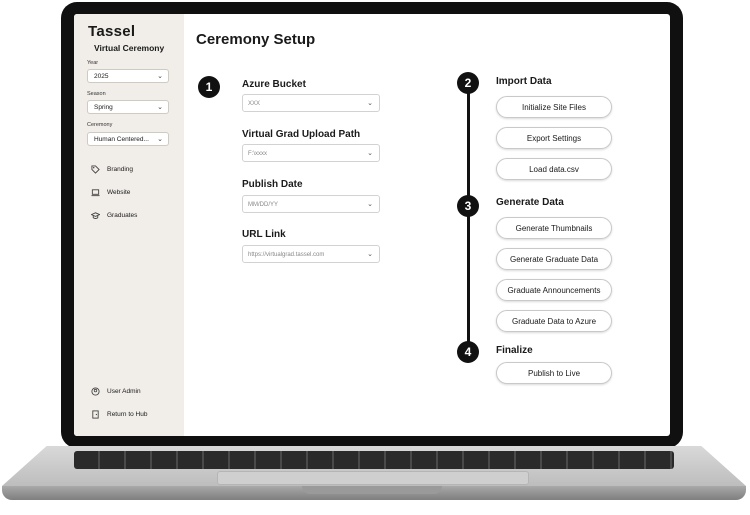  I want to click on publish-date-label: Publish Date, so click(272, 184).